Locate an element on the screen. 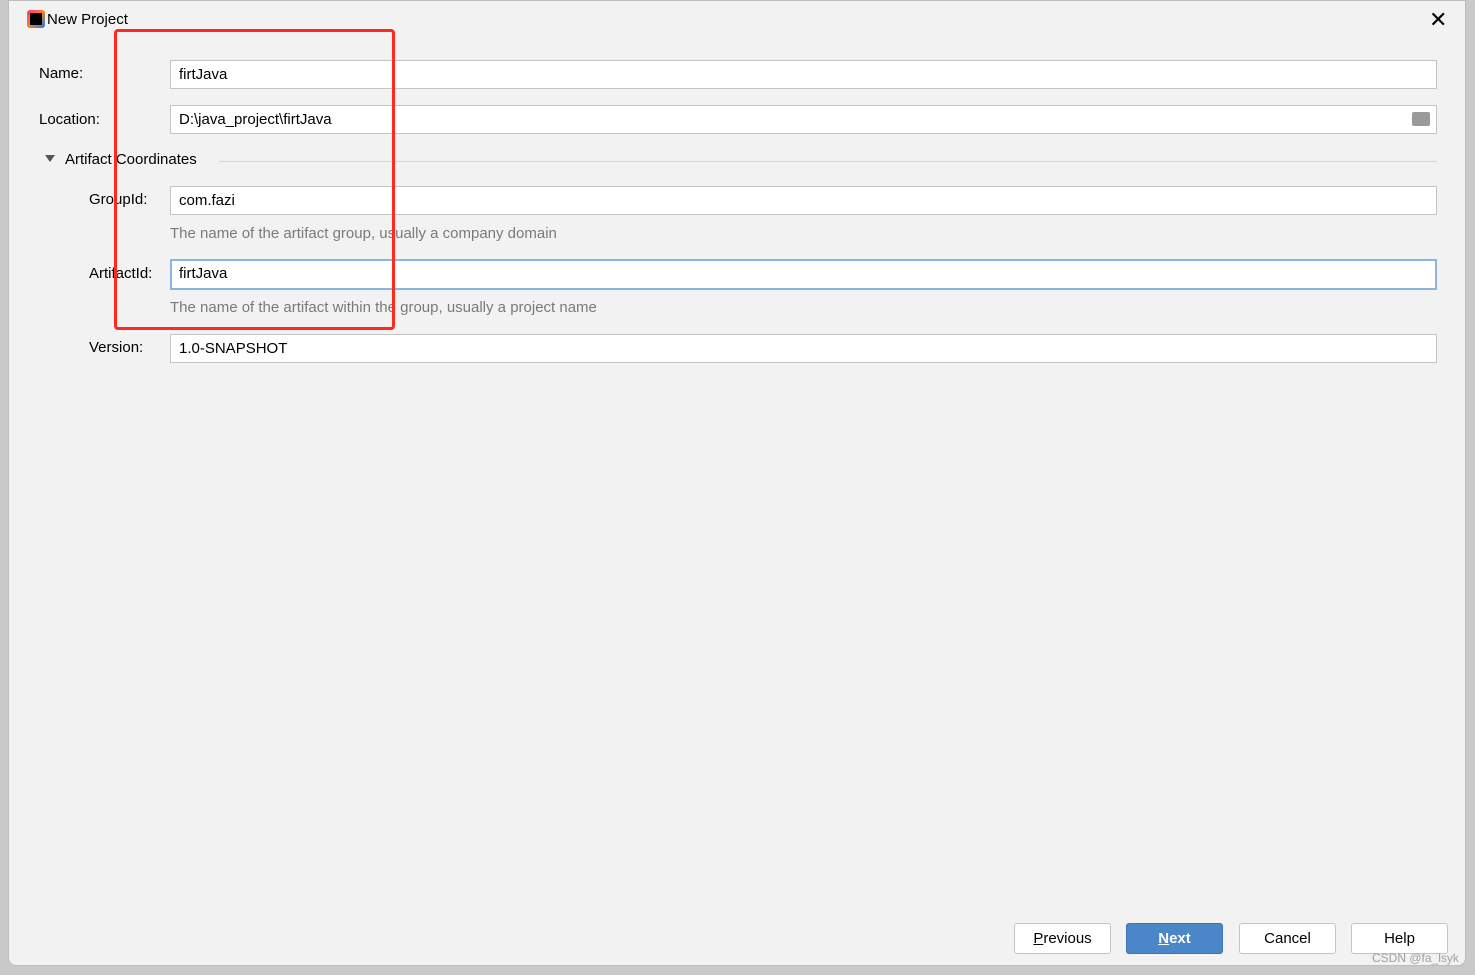  name-label: Name: is located at coordinates (61, 73).